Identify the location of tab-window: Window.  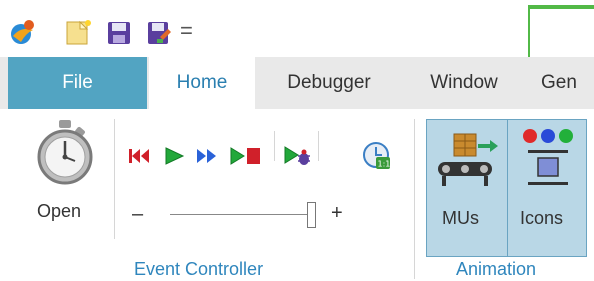
(464, 83).